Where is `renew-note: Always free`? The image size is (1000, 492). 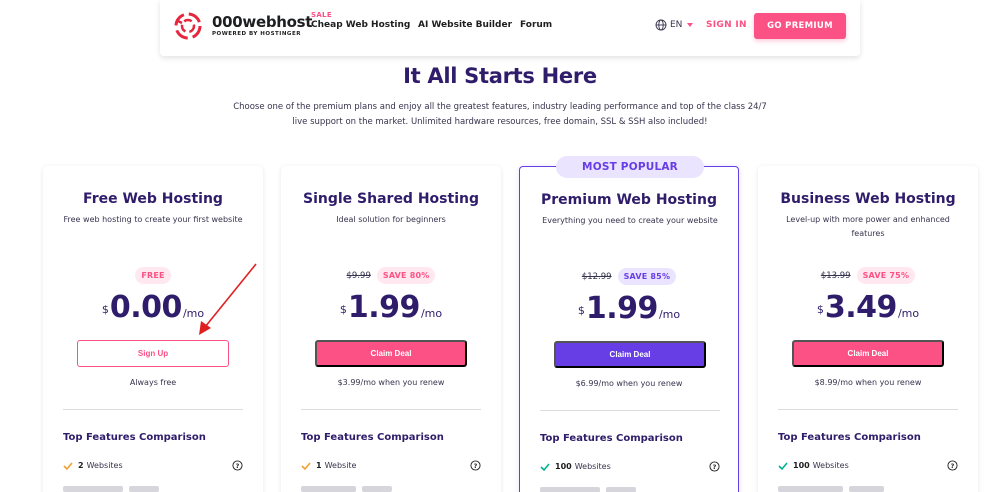 renew-note: Always free is located at coordinates (153, 382).